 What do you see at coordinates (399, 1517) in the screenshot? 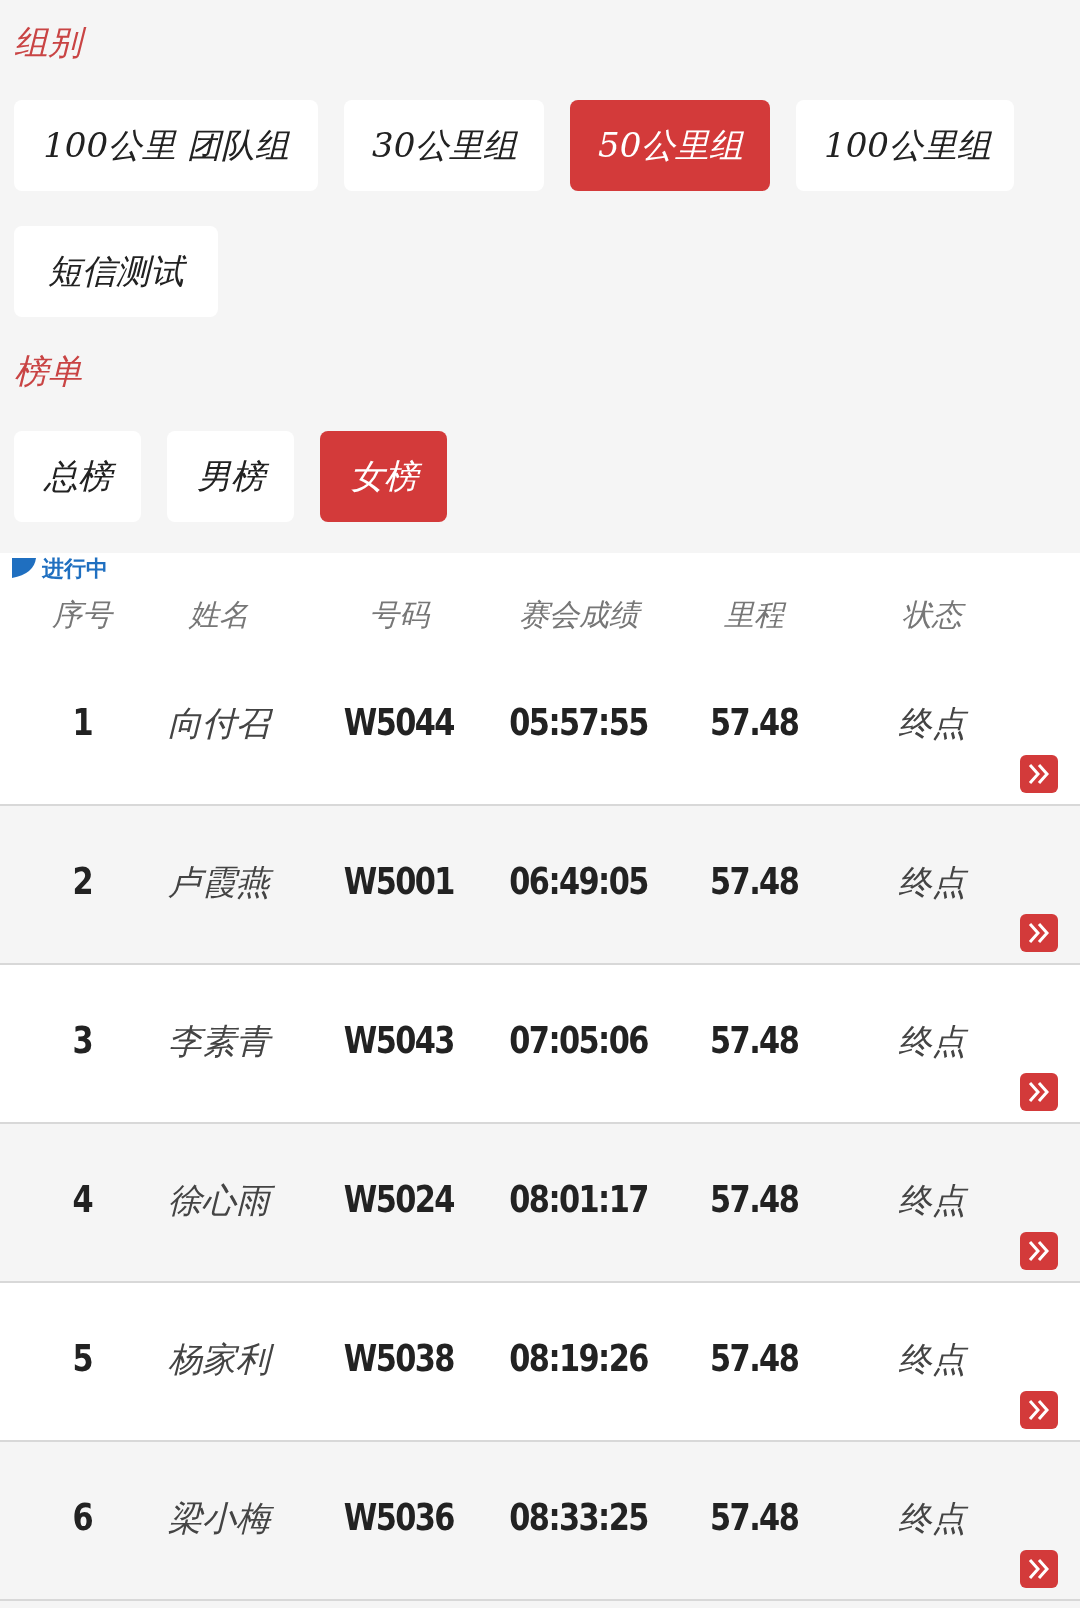
I see `table-cell-text: W5036` at bounding box center [399, 1517].